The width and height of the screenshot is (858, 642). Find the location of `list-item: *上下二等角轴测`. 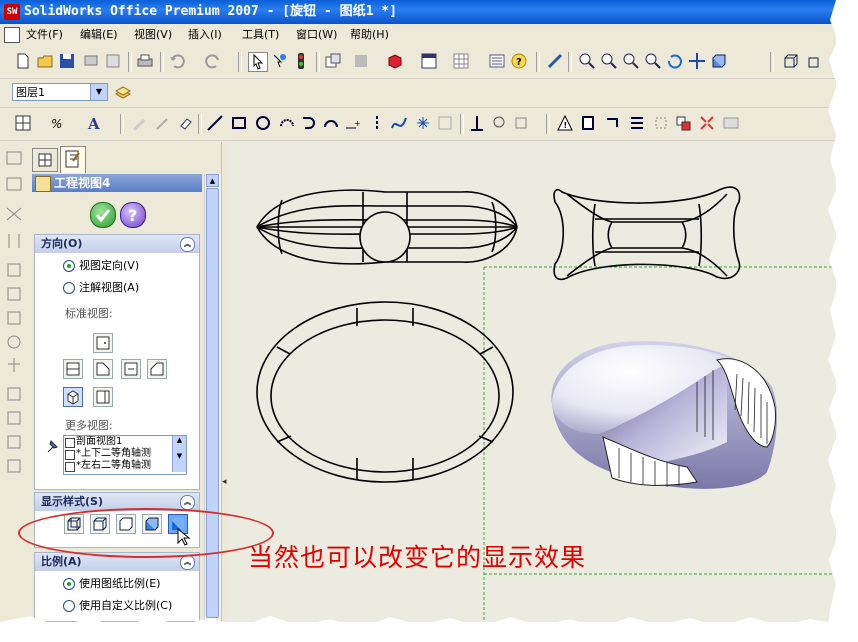

list-item: *上下二等角轴测 is located at coordinates (125, 454).